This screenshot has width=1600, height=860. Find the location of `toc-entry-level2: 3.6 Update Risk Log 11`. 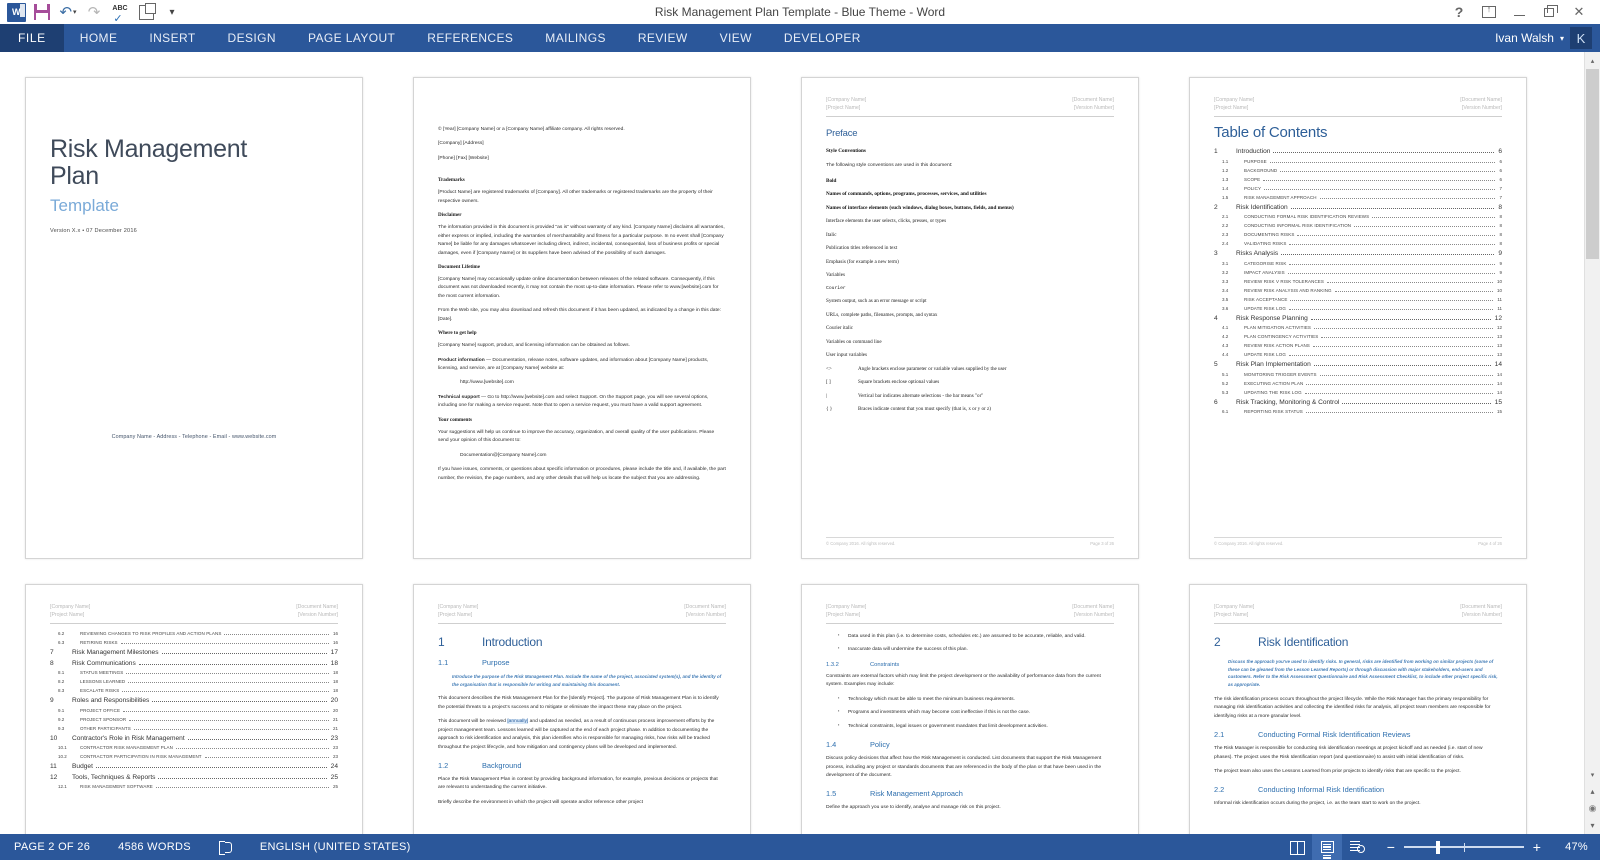

toc-entry-level2: 3.6 Update Risk Log 11 is located at coordinates (1358, 309).